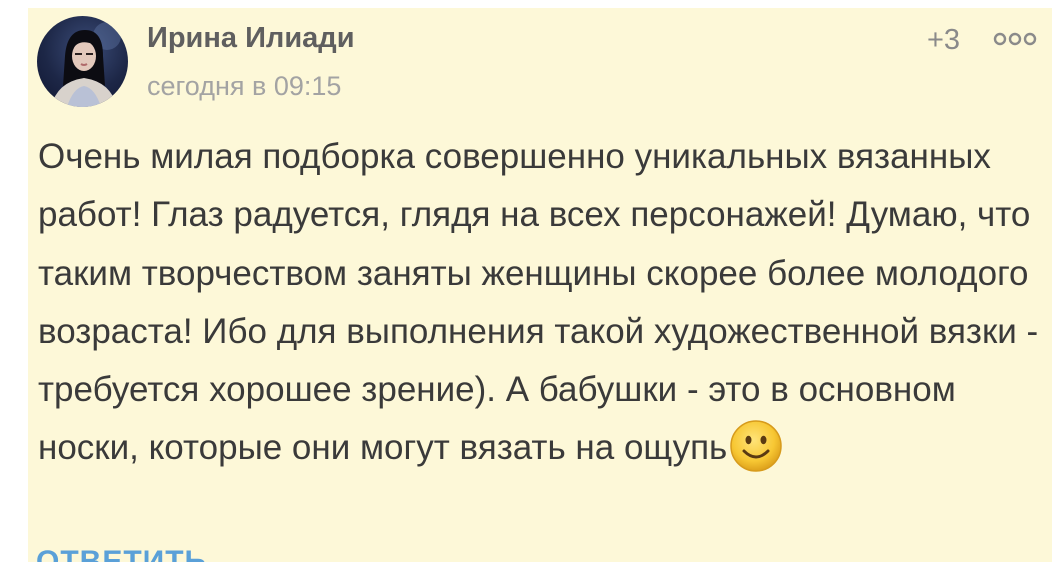 The image size is (1052, 562). I want to click on author-name: Ирина Илиади, so click(251, 38).